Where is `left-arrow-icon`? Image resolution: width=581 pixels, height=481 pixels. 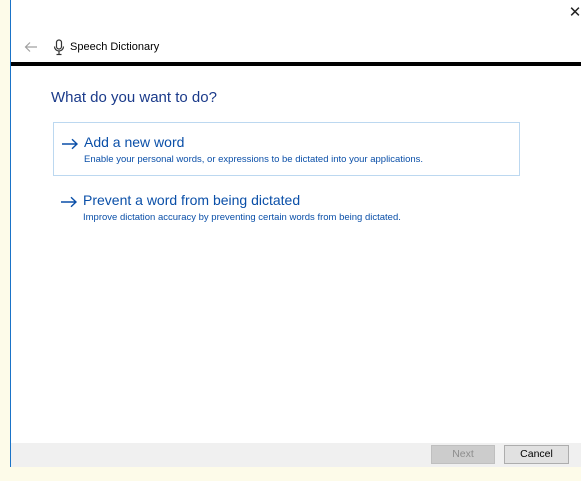 left-arrow-icon is located at coordinates (30, 47).